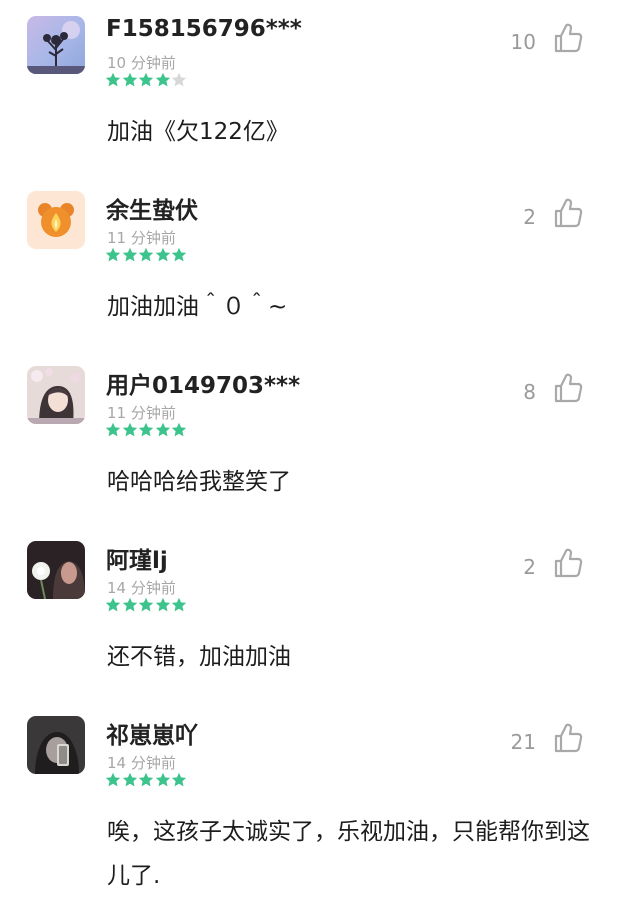 The width and height of the screenshot is (618, 900). I want to click on comment-time: 10 分钟前, so click(141, 63).